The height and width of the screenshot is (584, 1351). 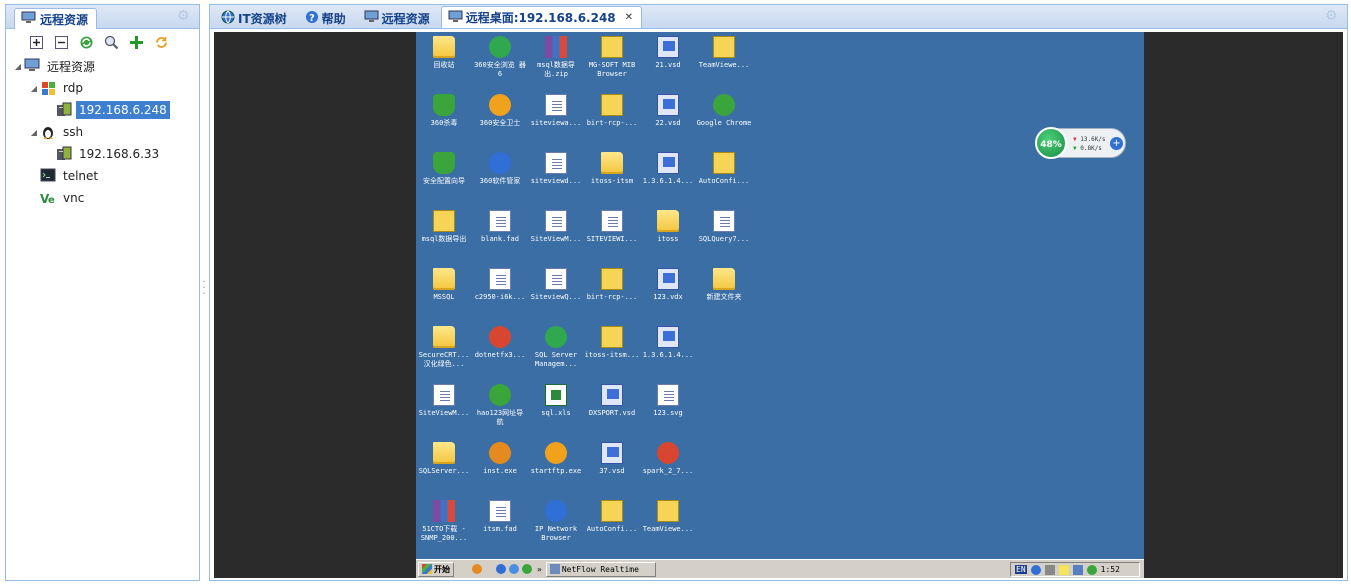 I want to click on desktop-icon: 22.vsd, so click(x=668, y=111).